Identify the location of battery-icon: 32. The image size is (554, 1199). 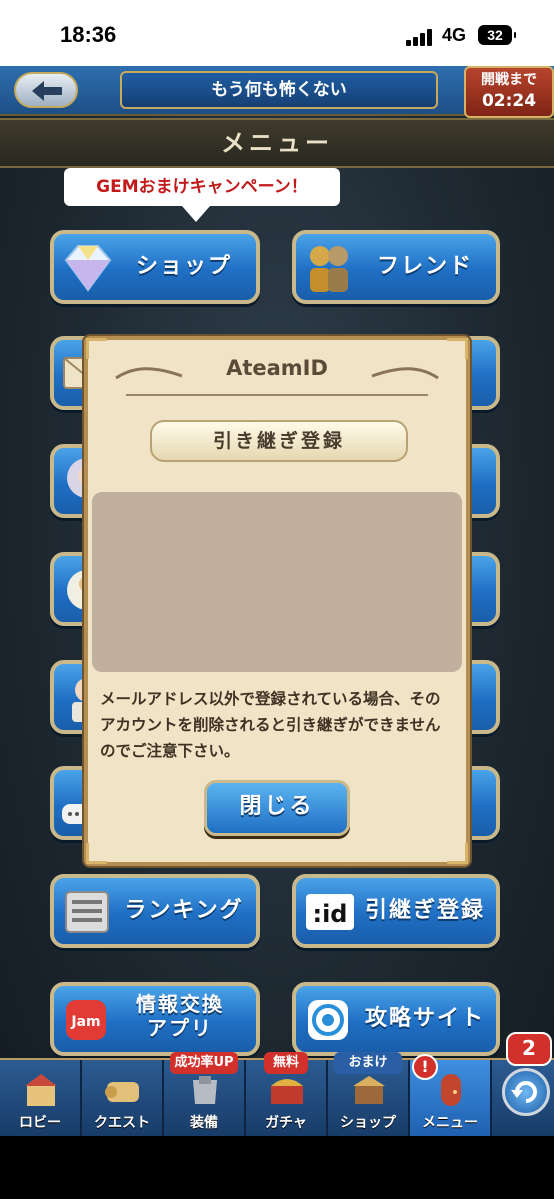
(497, 35).